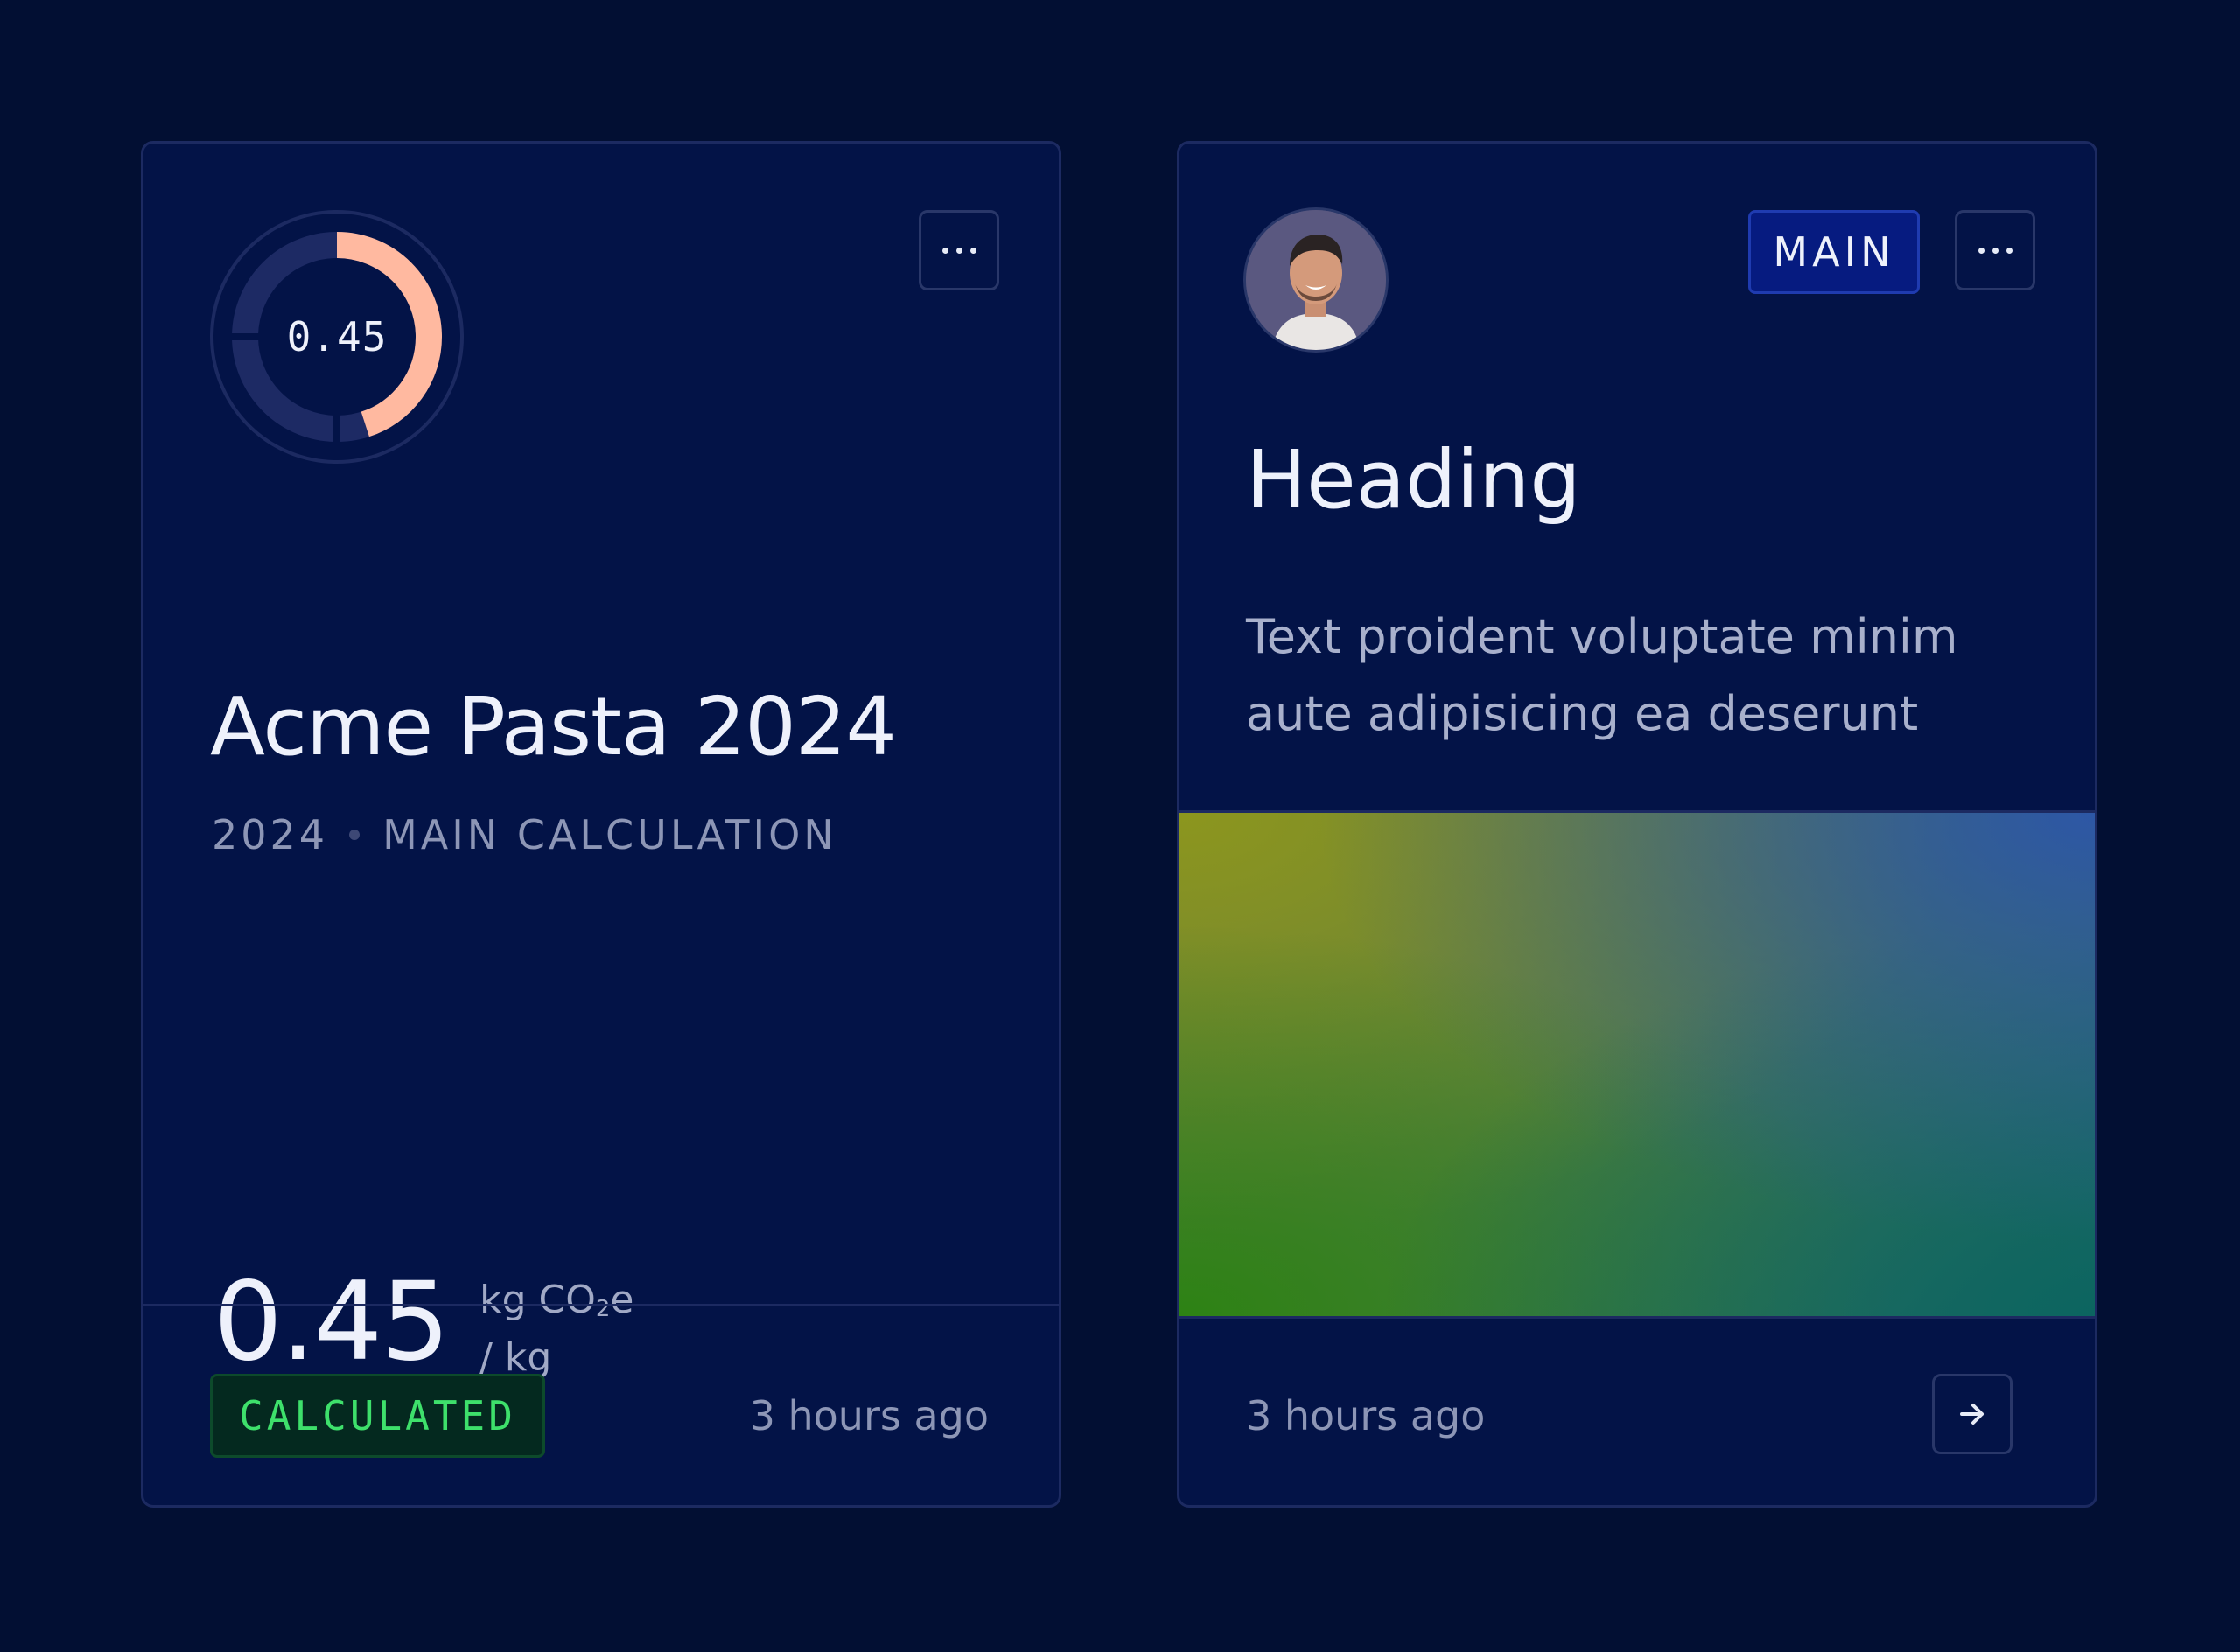 This screenshot has width=2240, height=1652. Describe the element at coordinates (1413, 480) in the screenshot. I see `card-heading: Heading` at that location.